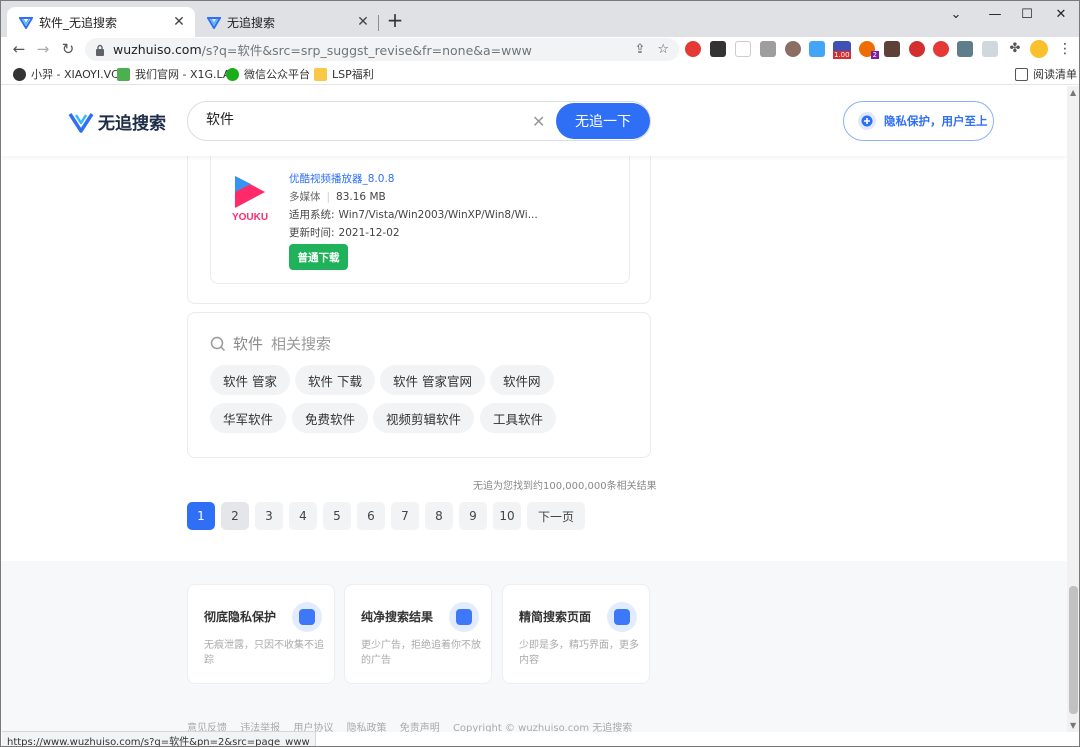 This screenshot has height=747, width=1080. I want to click on related-chip: 软件 管家, so click(250, 380).